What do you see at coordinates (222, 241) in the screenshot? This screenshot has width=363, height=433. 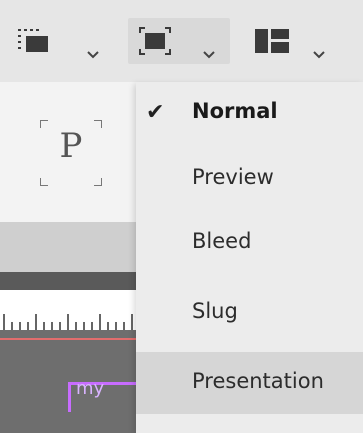 I see `menu-item-label: Bleed` at bounding box center [222, 241].